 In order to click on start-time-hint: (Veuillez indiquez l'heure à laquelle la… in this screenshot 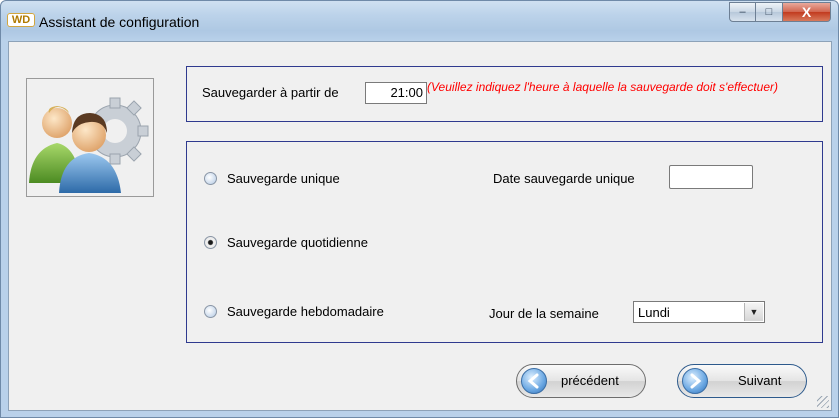, I will do `click(603, 87)`.